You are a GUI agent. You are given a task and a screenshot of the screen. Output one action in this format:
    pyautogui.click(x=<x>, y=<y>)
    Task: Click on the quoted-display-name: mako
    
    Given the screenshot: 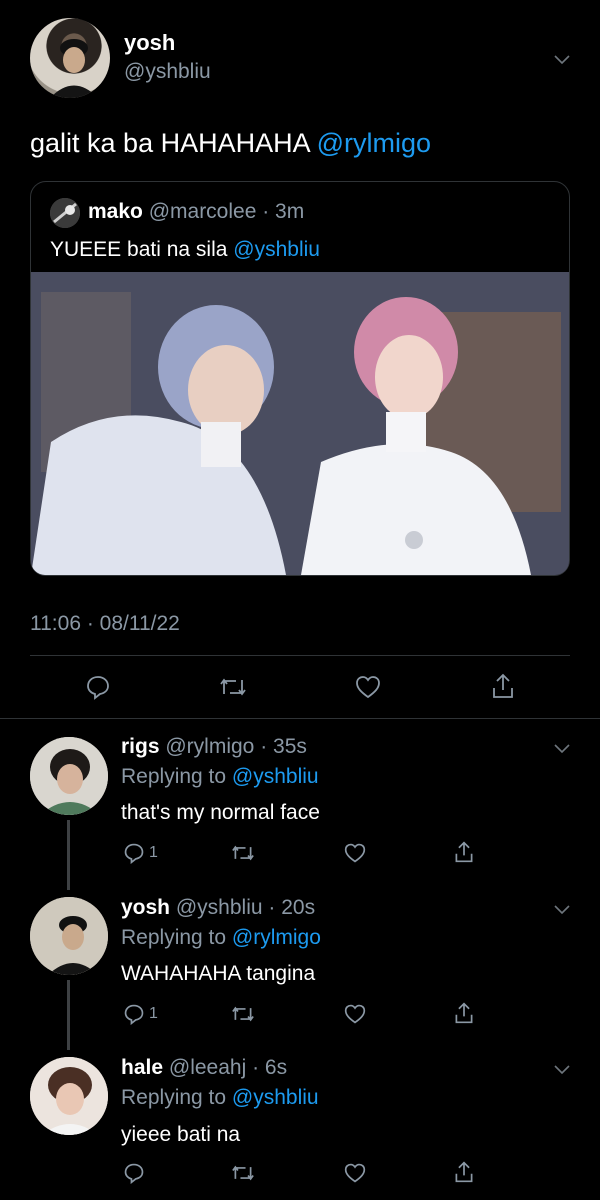 What is the action you would take?
    pyautogui.click(x=115, y=211)
    